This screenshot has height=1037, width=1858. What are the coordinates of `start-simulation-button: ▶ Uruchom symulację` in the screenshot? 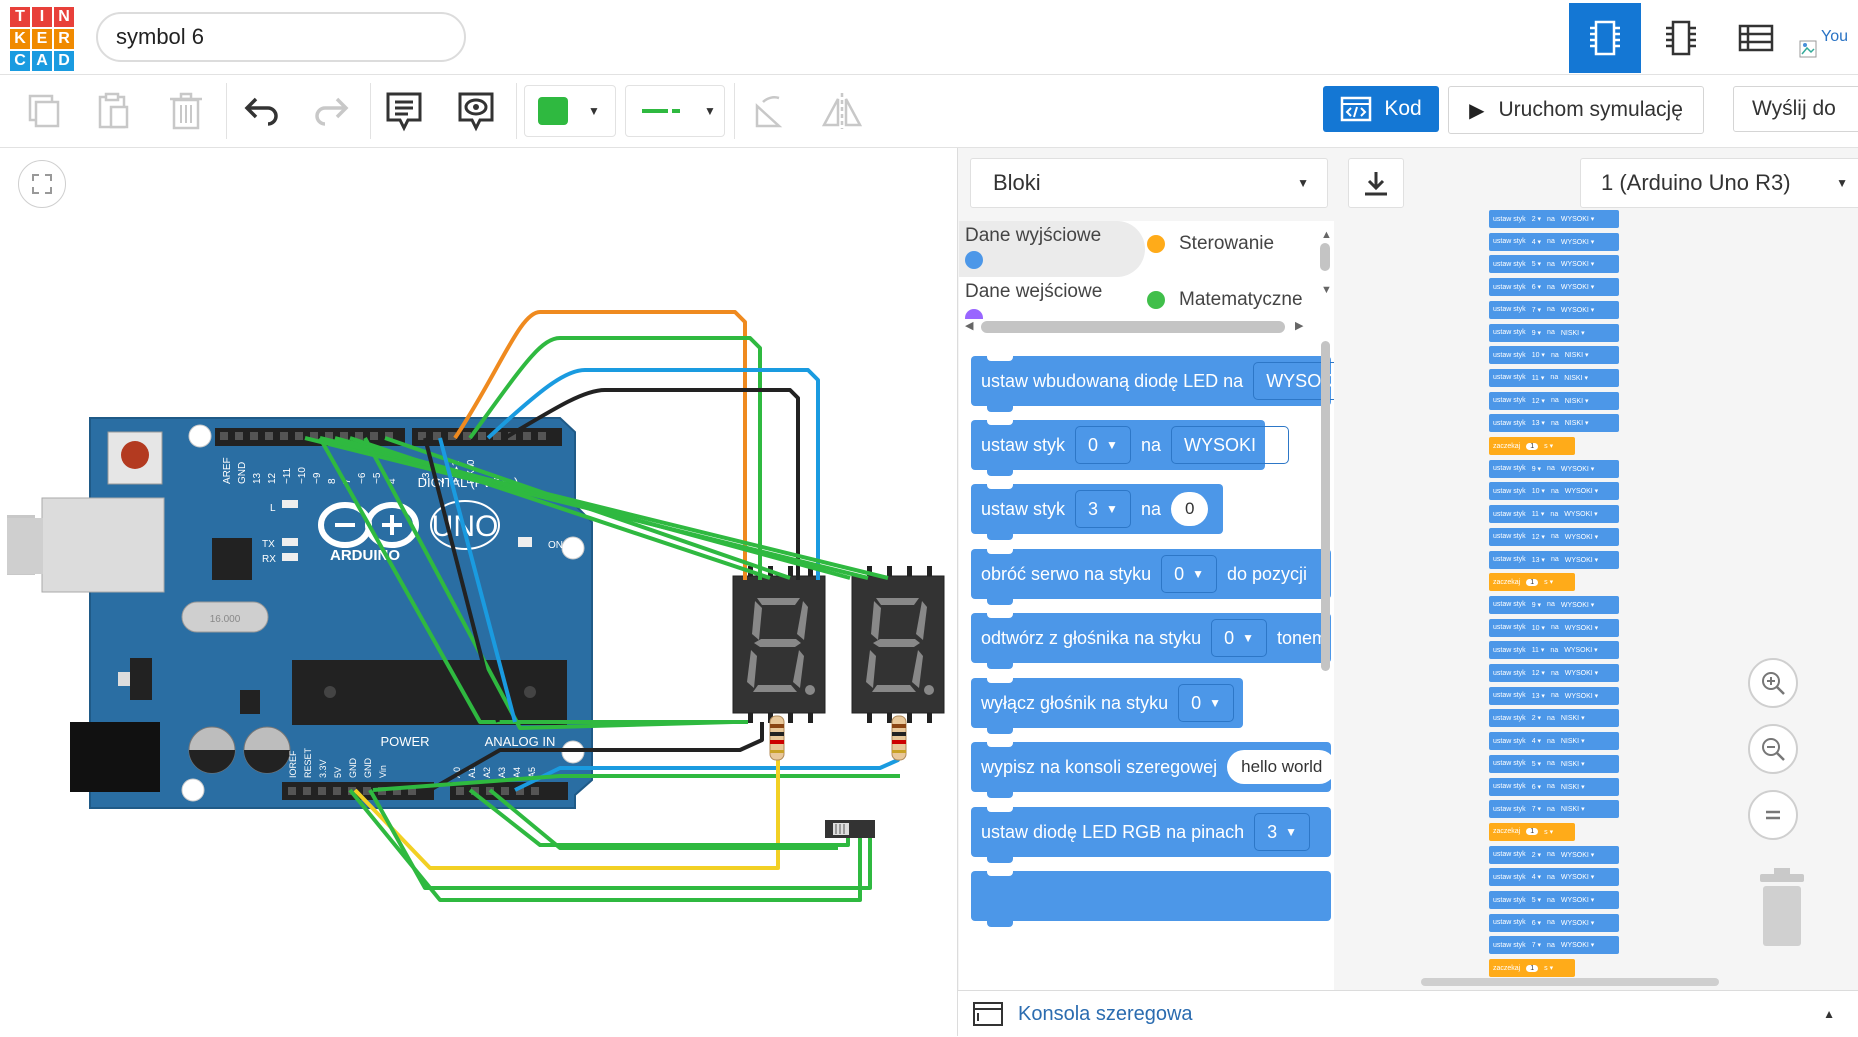 It's located at (1576, 110).